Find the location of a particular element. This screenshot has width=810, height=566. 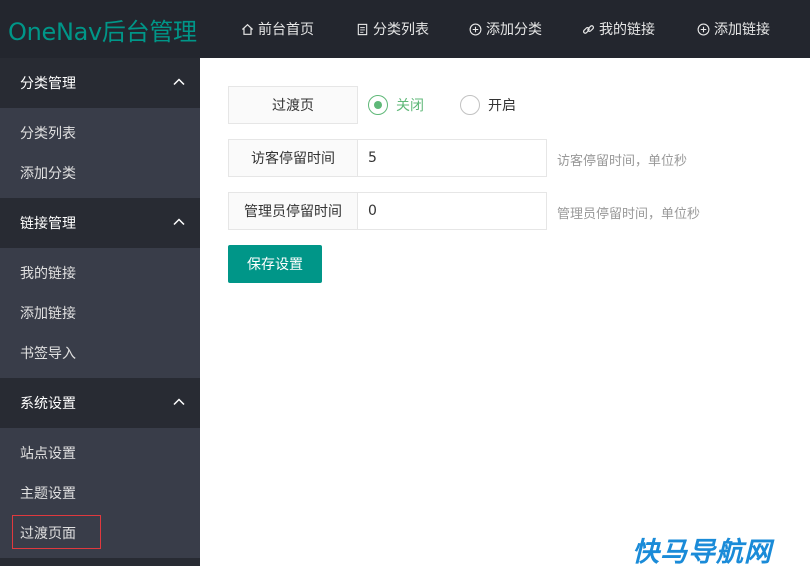

nav-add-link: 添加链接 is located at coordinates (733, 29).